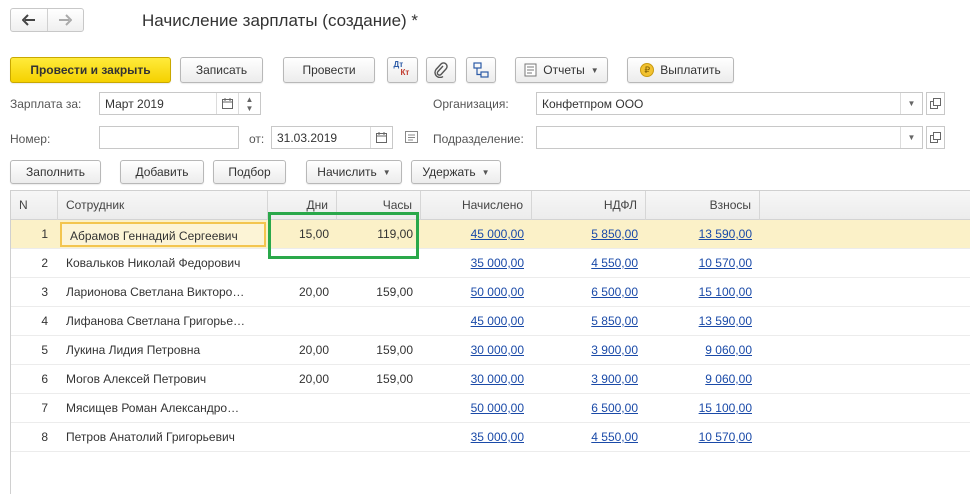 The width and height of the screenshot is (970, 494). I want to click on post-label: Провести, so click(329, 70).